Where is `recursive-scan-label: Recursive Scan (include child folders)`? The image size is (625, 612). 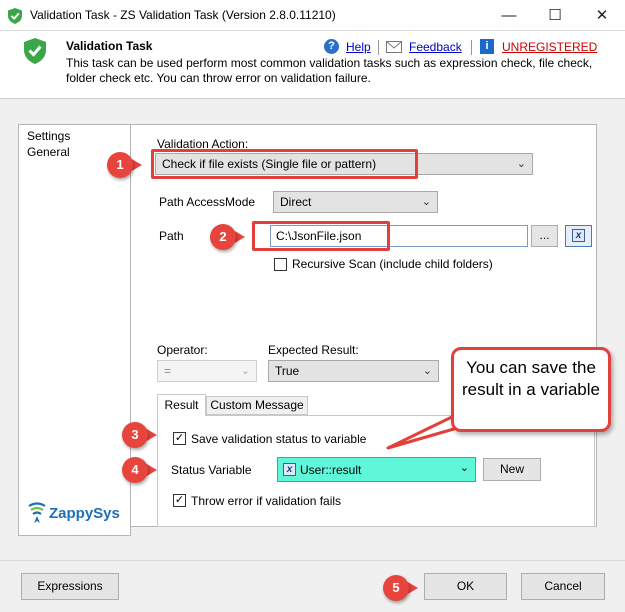 recursive-scan-label: Recursive Scan (include child folders) is located at coordinates (392, 264).